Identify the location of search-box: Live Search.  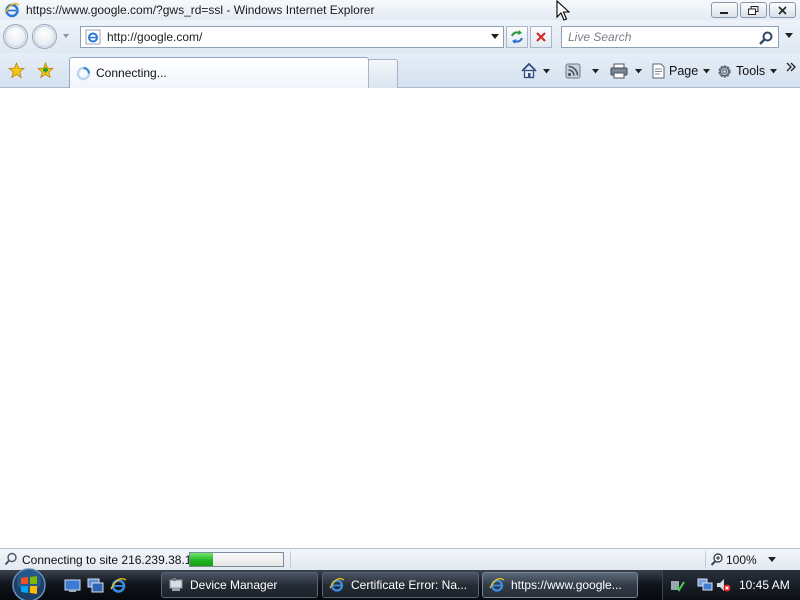
(670, 37).